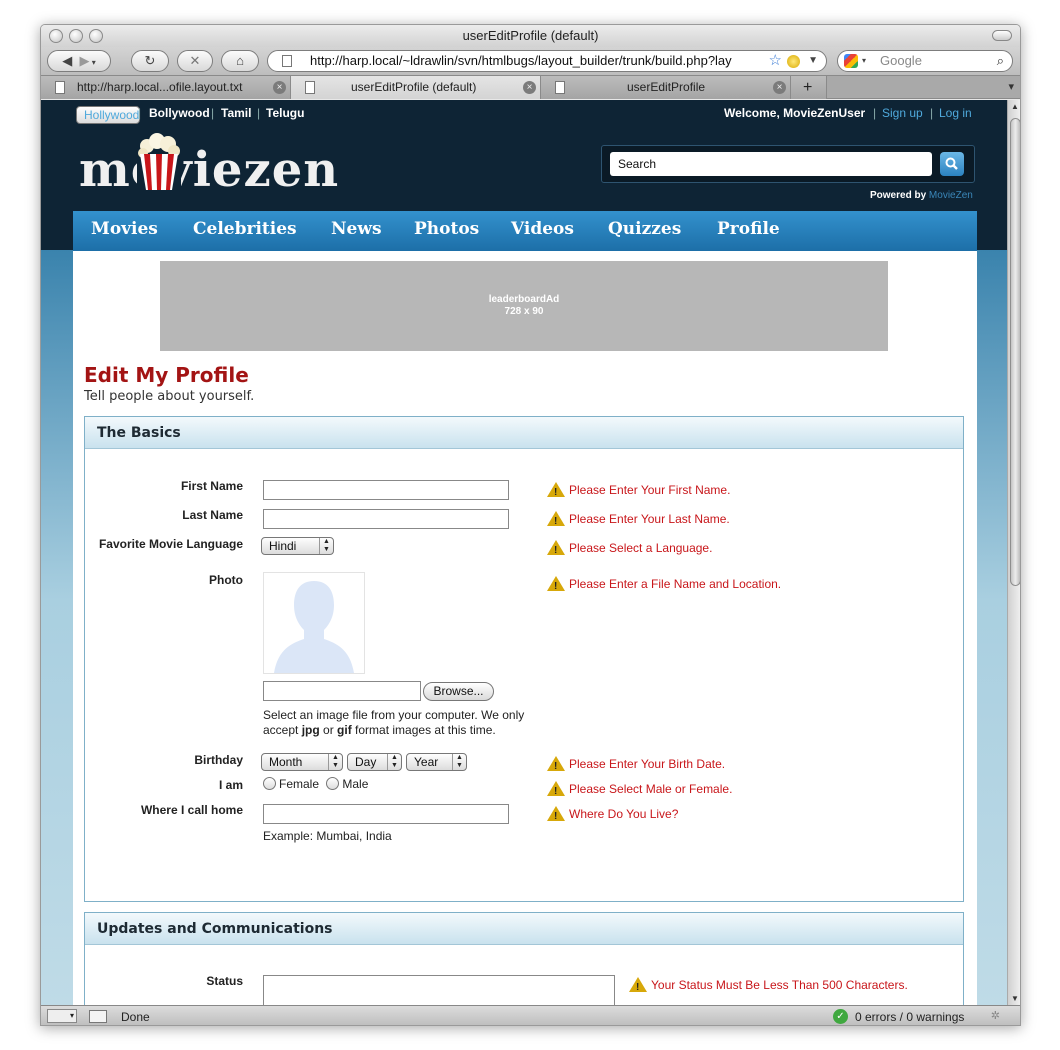 The width and height of the screenshot is (1060, 1050). Describe the element at coordinates (76, 36) in the screenshot. I see `minimize-window-button` at that location.